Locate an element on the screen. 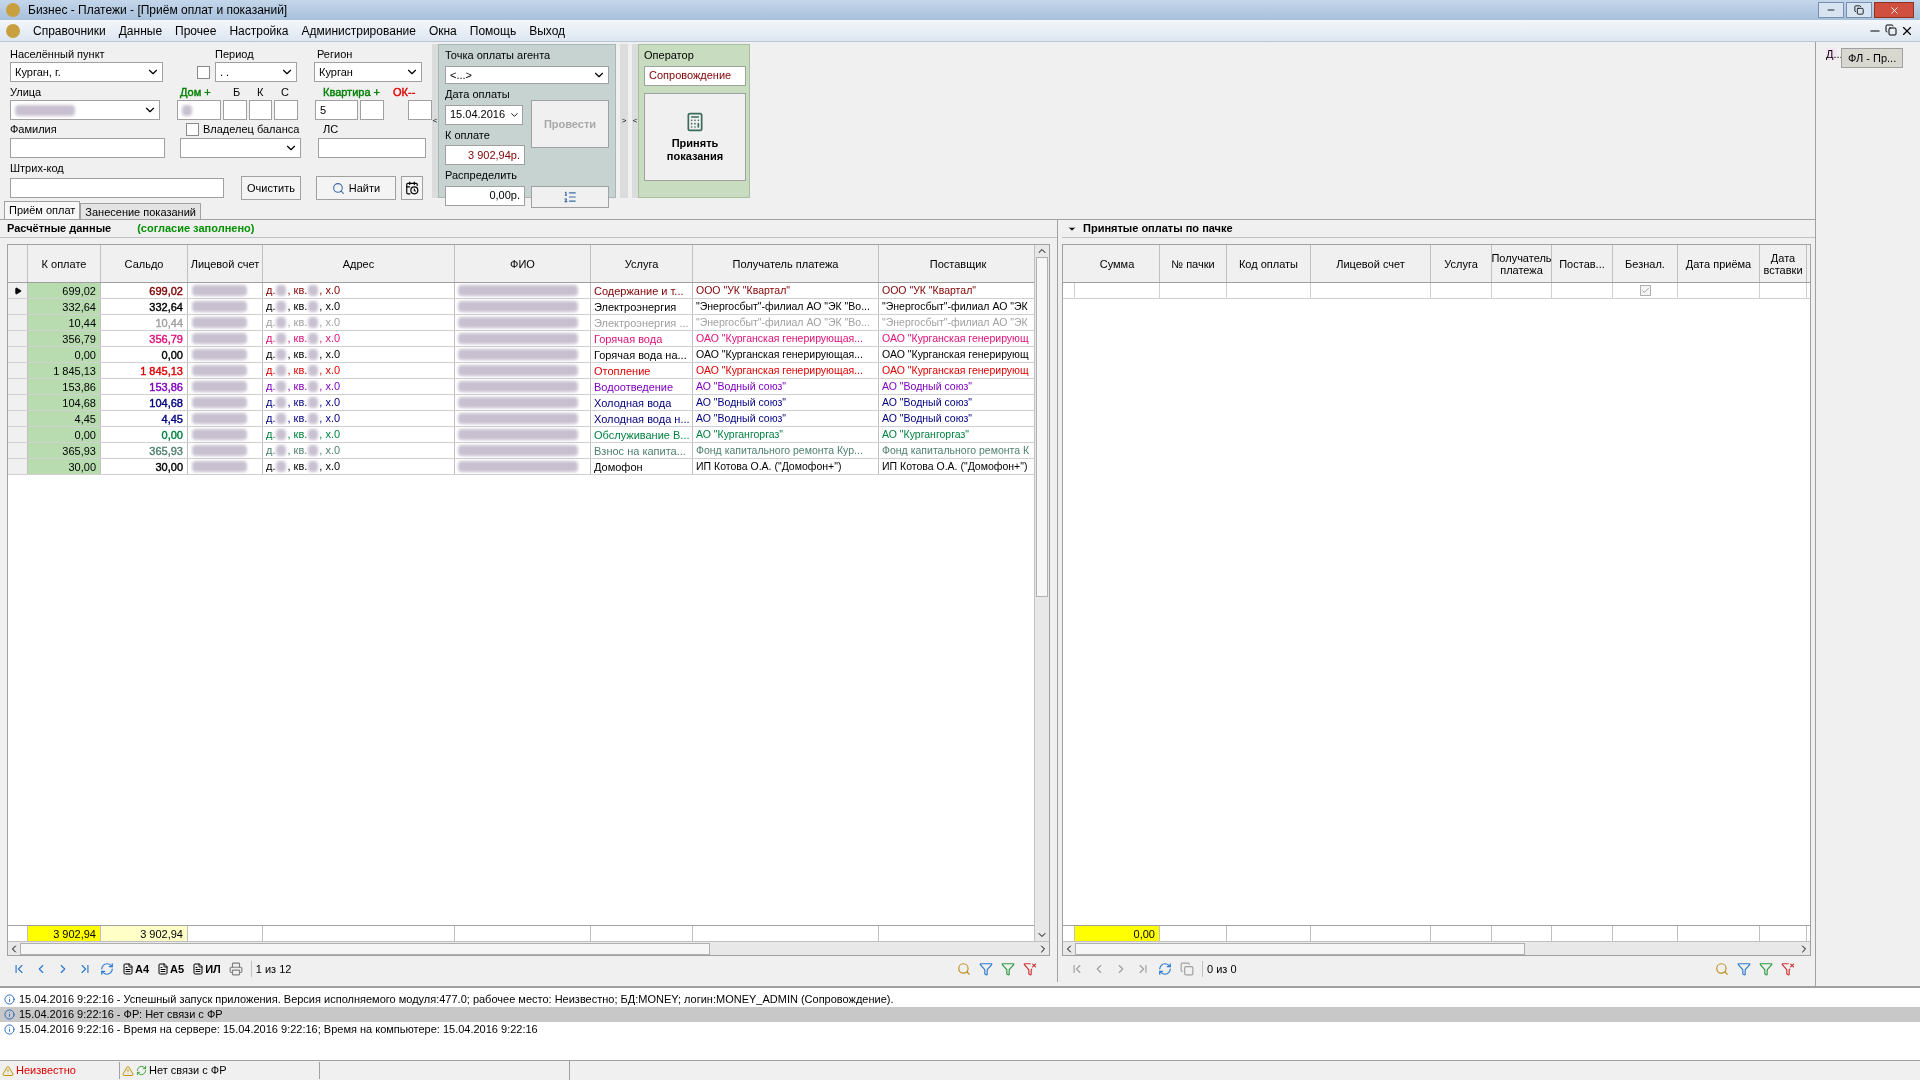 The image size is (1920, 1080). column-header: Сумма is located at coordinates (1117, 263).